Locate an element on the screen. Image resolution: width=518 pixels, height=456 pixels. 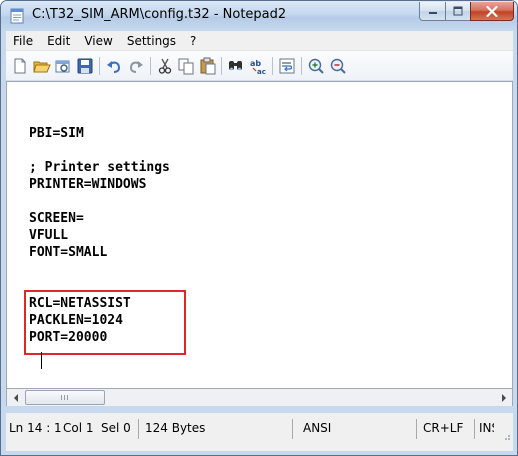
open-folder-icon is located at coordinates (42, 66).